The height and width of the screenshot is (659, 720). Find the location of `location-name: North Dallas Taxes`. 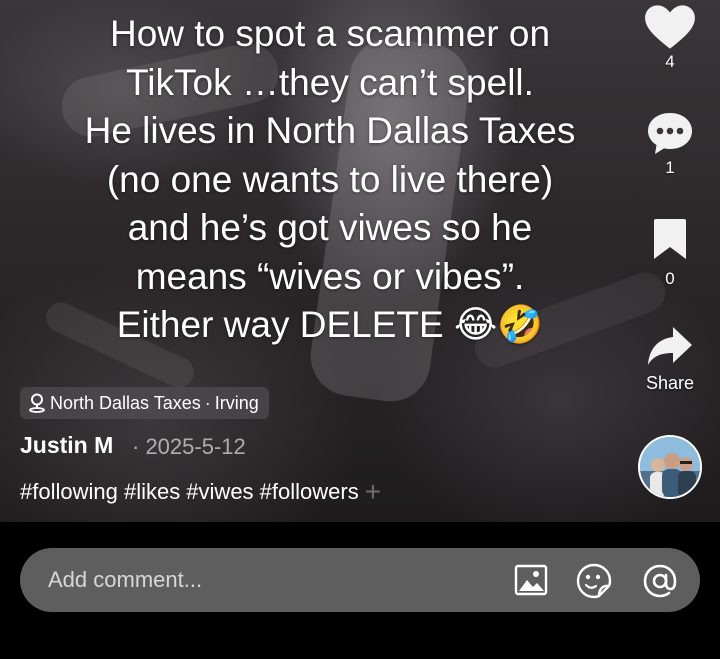

location-name: North Dallas Taxes is located at coordinates (125, 402).